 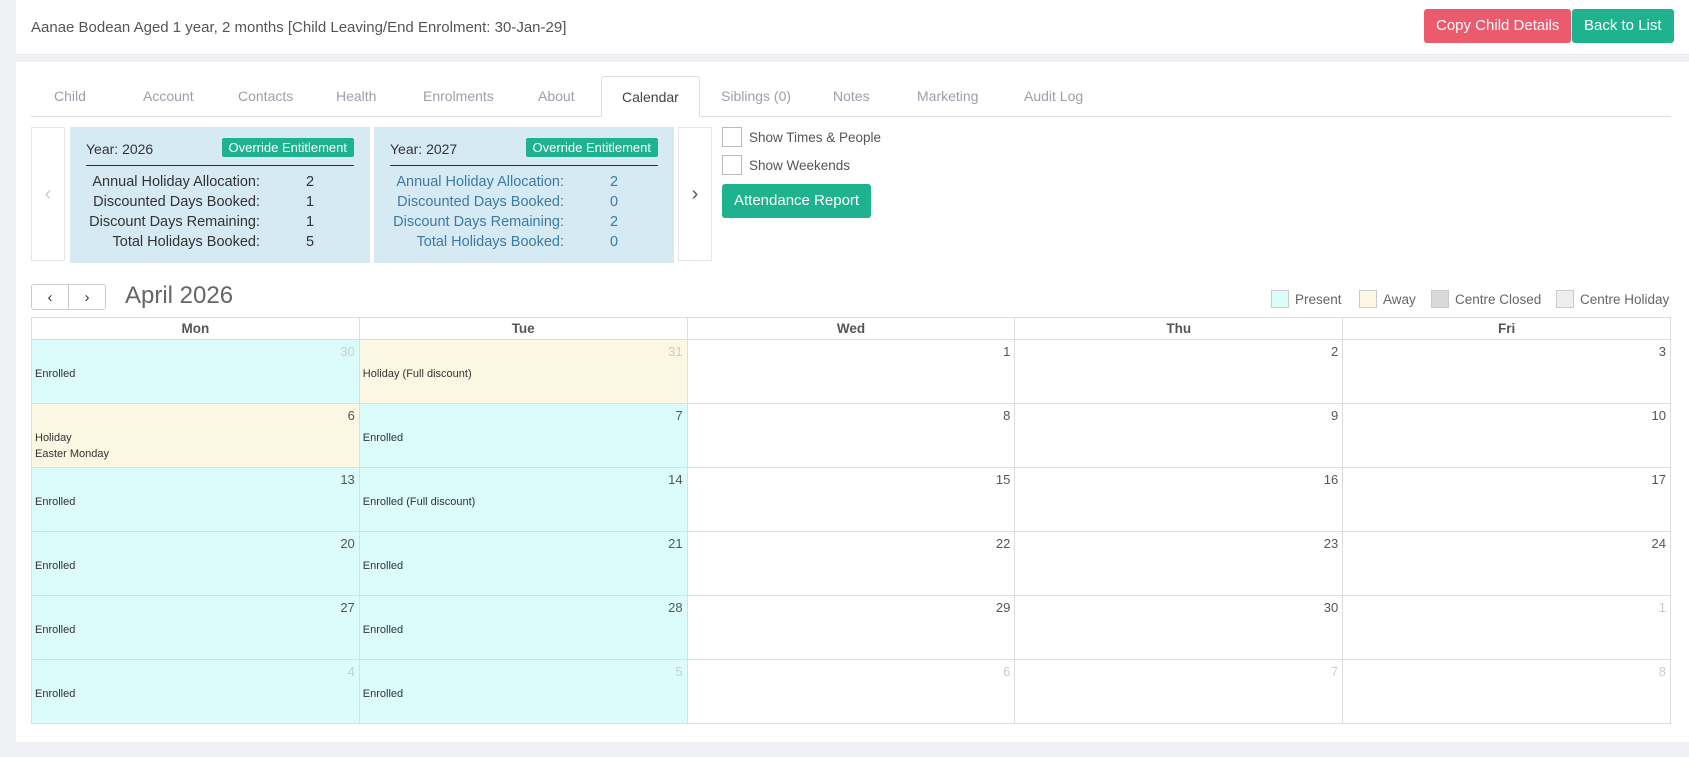 I want to click on calendar-day-cell: 29, so click(x=851, y=627).